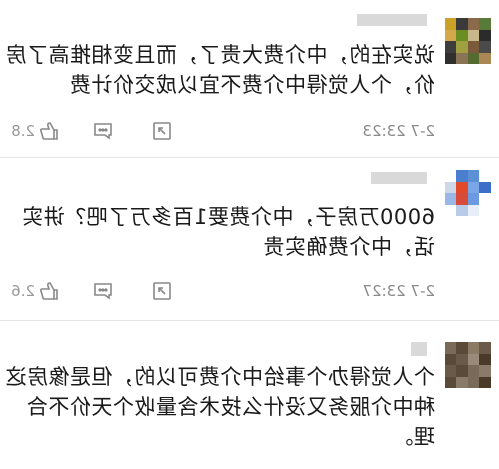  What do you see at coordinates (399, 291) in the screenshot?
I see `comment-time: 2-7 23:27` at bounding box center [399, 291].